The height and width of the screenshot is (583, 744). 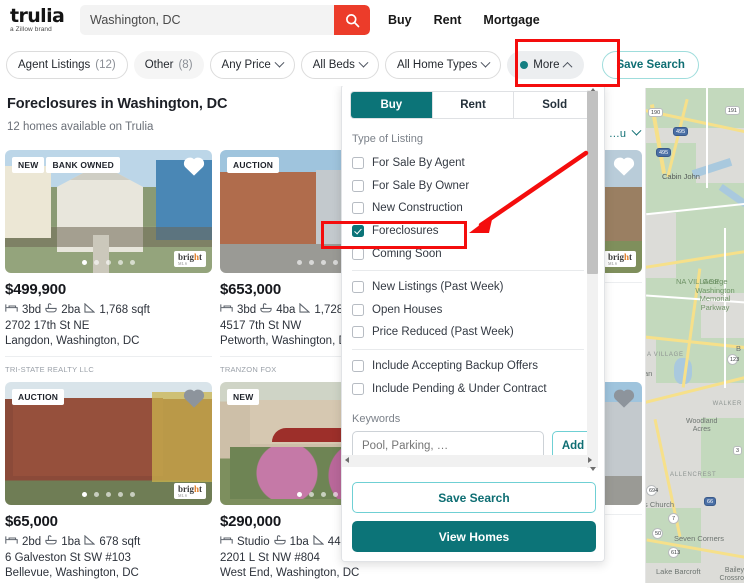 What do you see at coordinates (124, 309) in the screenshot?
I see `listing-sqft: 1,768 sqft` at bounding box center [124, 309].